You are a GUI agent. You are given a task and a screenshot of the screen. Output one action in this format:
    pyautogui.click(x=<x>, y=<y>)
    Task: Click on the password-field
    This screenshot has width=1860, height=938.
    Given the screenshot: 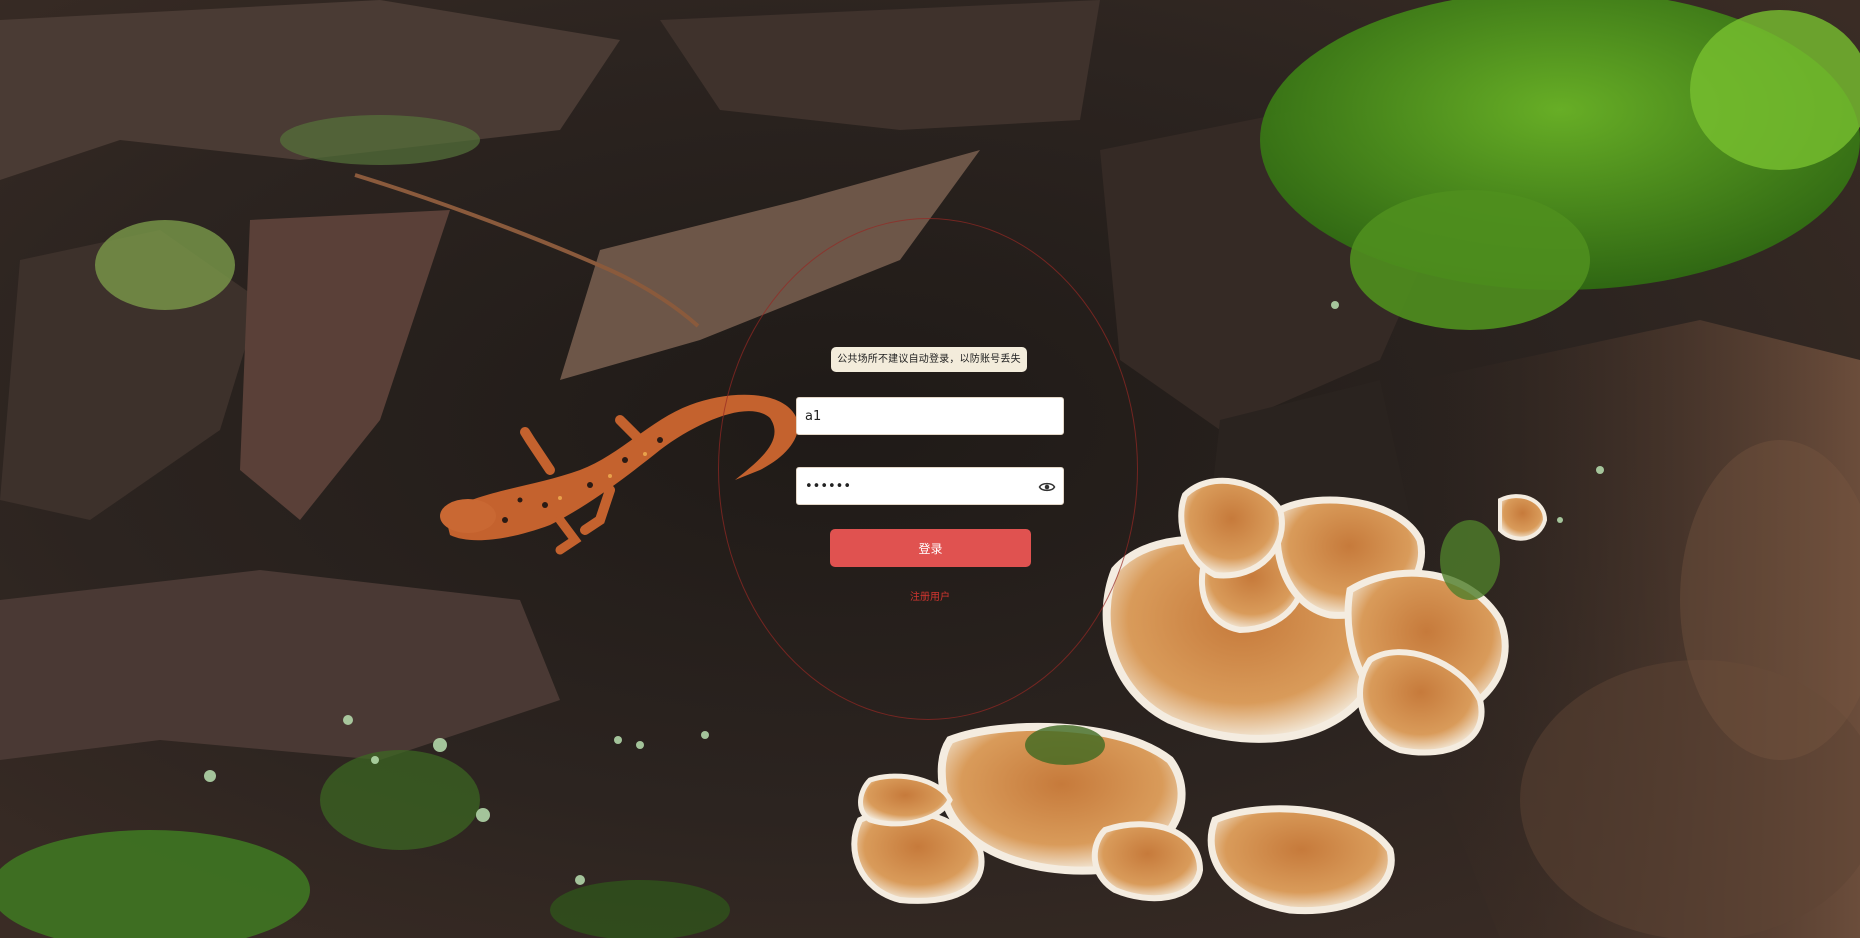 What is the action you would take?
    pyautogui.click(x=930, y=486)
    